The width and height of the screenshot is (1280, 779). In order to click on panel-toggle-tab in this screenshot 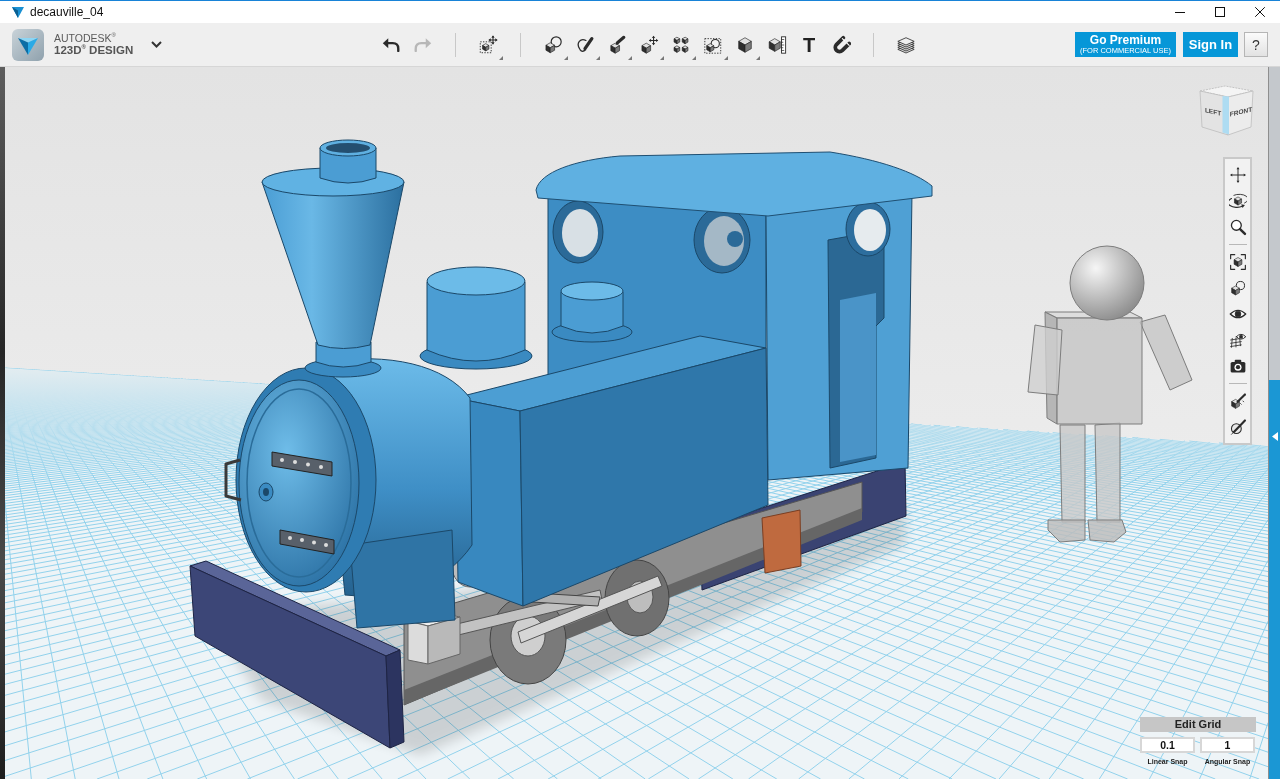, I will do `click(1274, 579)`.